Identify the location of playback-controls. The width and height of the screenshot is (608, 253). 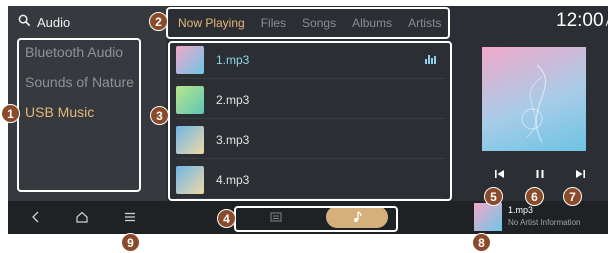
(535, 174).